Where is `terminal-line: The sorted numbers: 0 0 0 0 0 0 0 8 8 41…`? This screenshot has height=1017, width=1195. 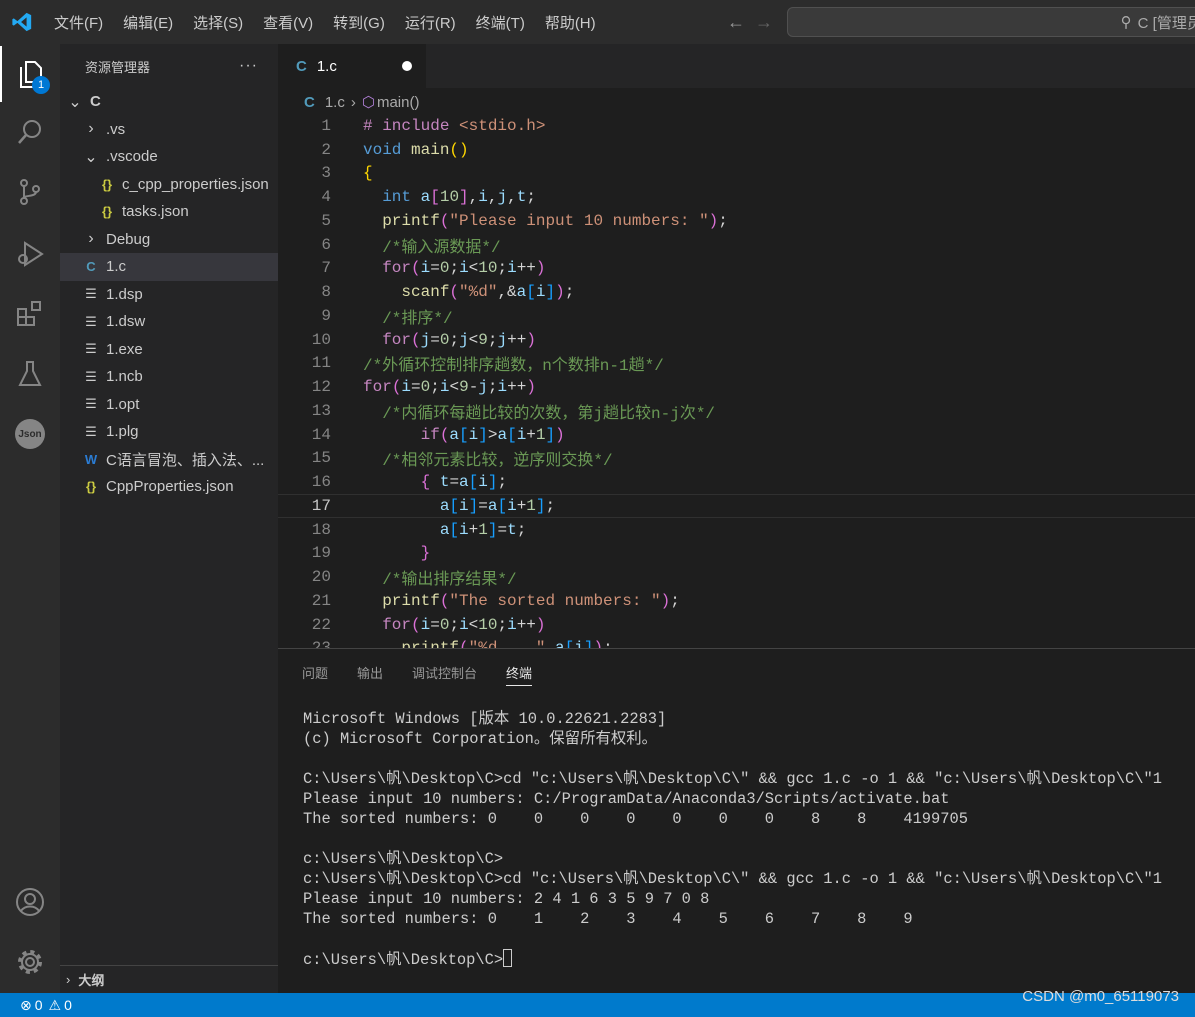
terminal-line: The sorted numbers: 0 0 0 0 0 0 0 8 8 41… is located at coordinates (635, 819).